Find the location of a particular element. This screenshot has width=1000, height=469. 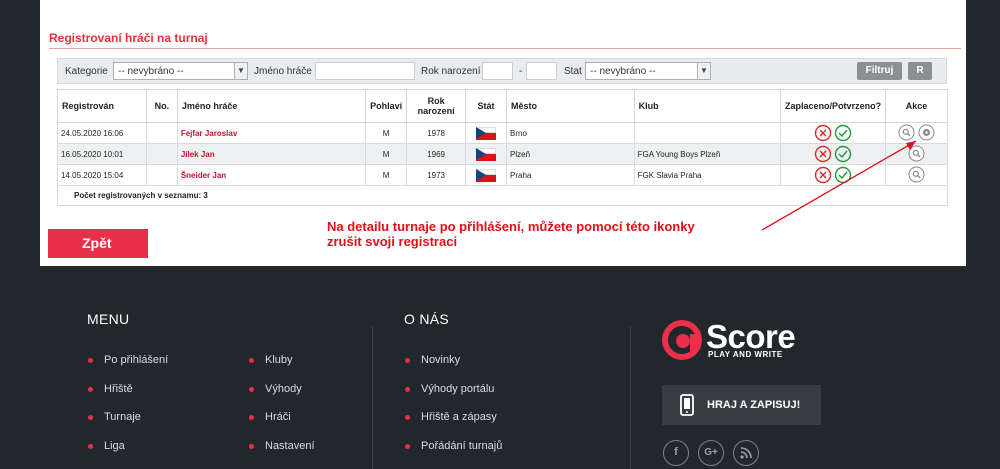

footer-link: Výhody is located at coordinates (275, 389).